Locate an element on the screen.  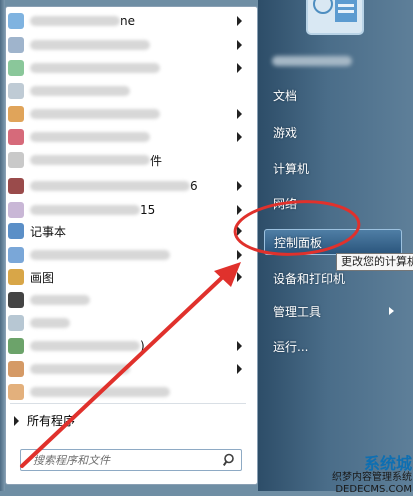
watermark: 系统城 织梦内容管理系统 DEDECMS.COM is located at coordinates (358, 474).